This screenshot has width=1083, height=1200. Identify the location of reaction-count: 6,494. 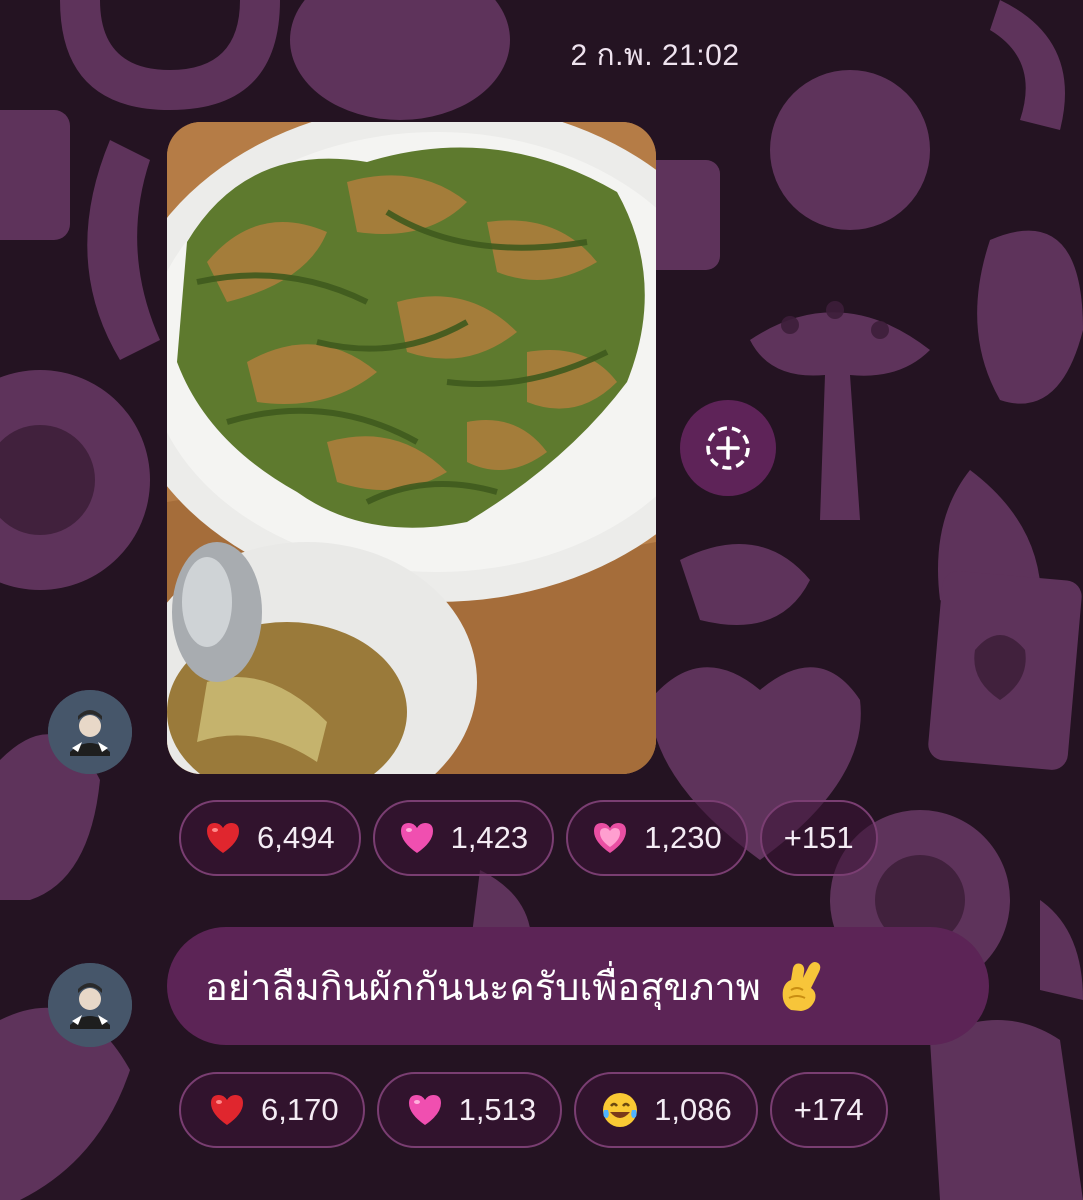
(296, 837).